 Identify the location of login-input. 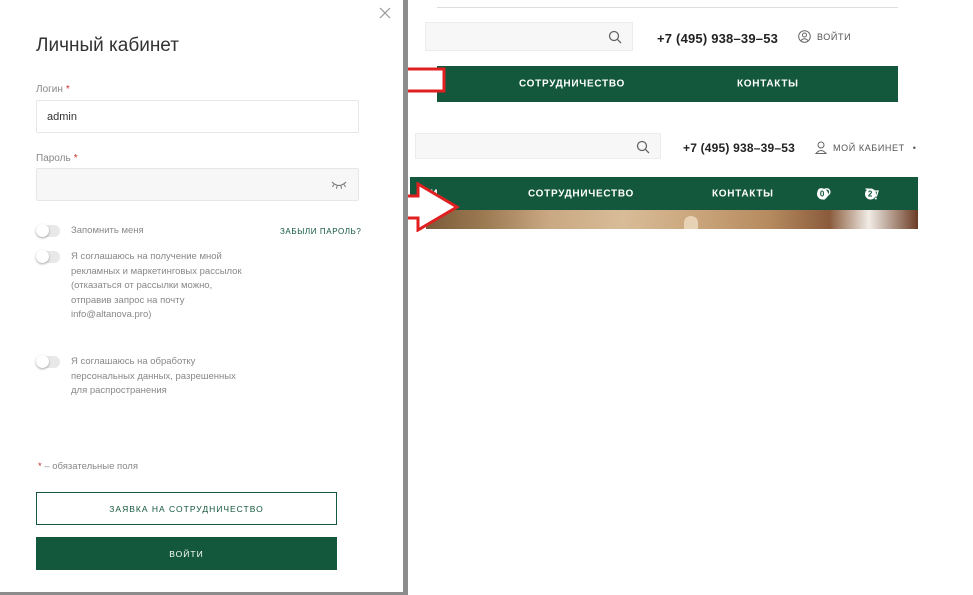
(197, 116).